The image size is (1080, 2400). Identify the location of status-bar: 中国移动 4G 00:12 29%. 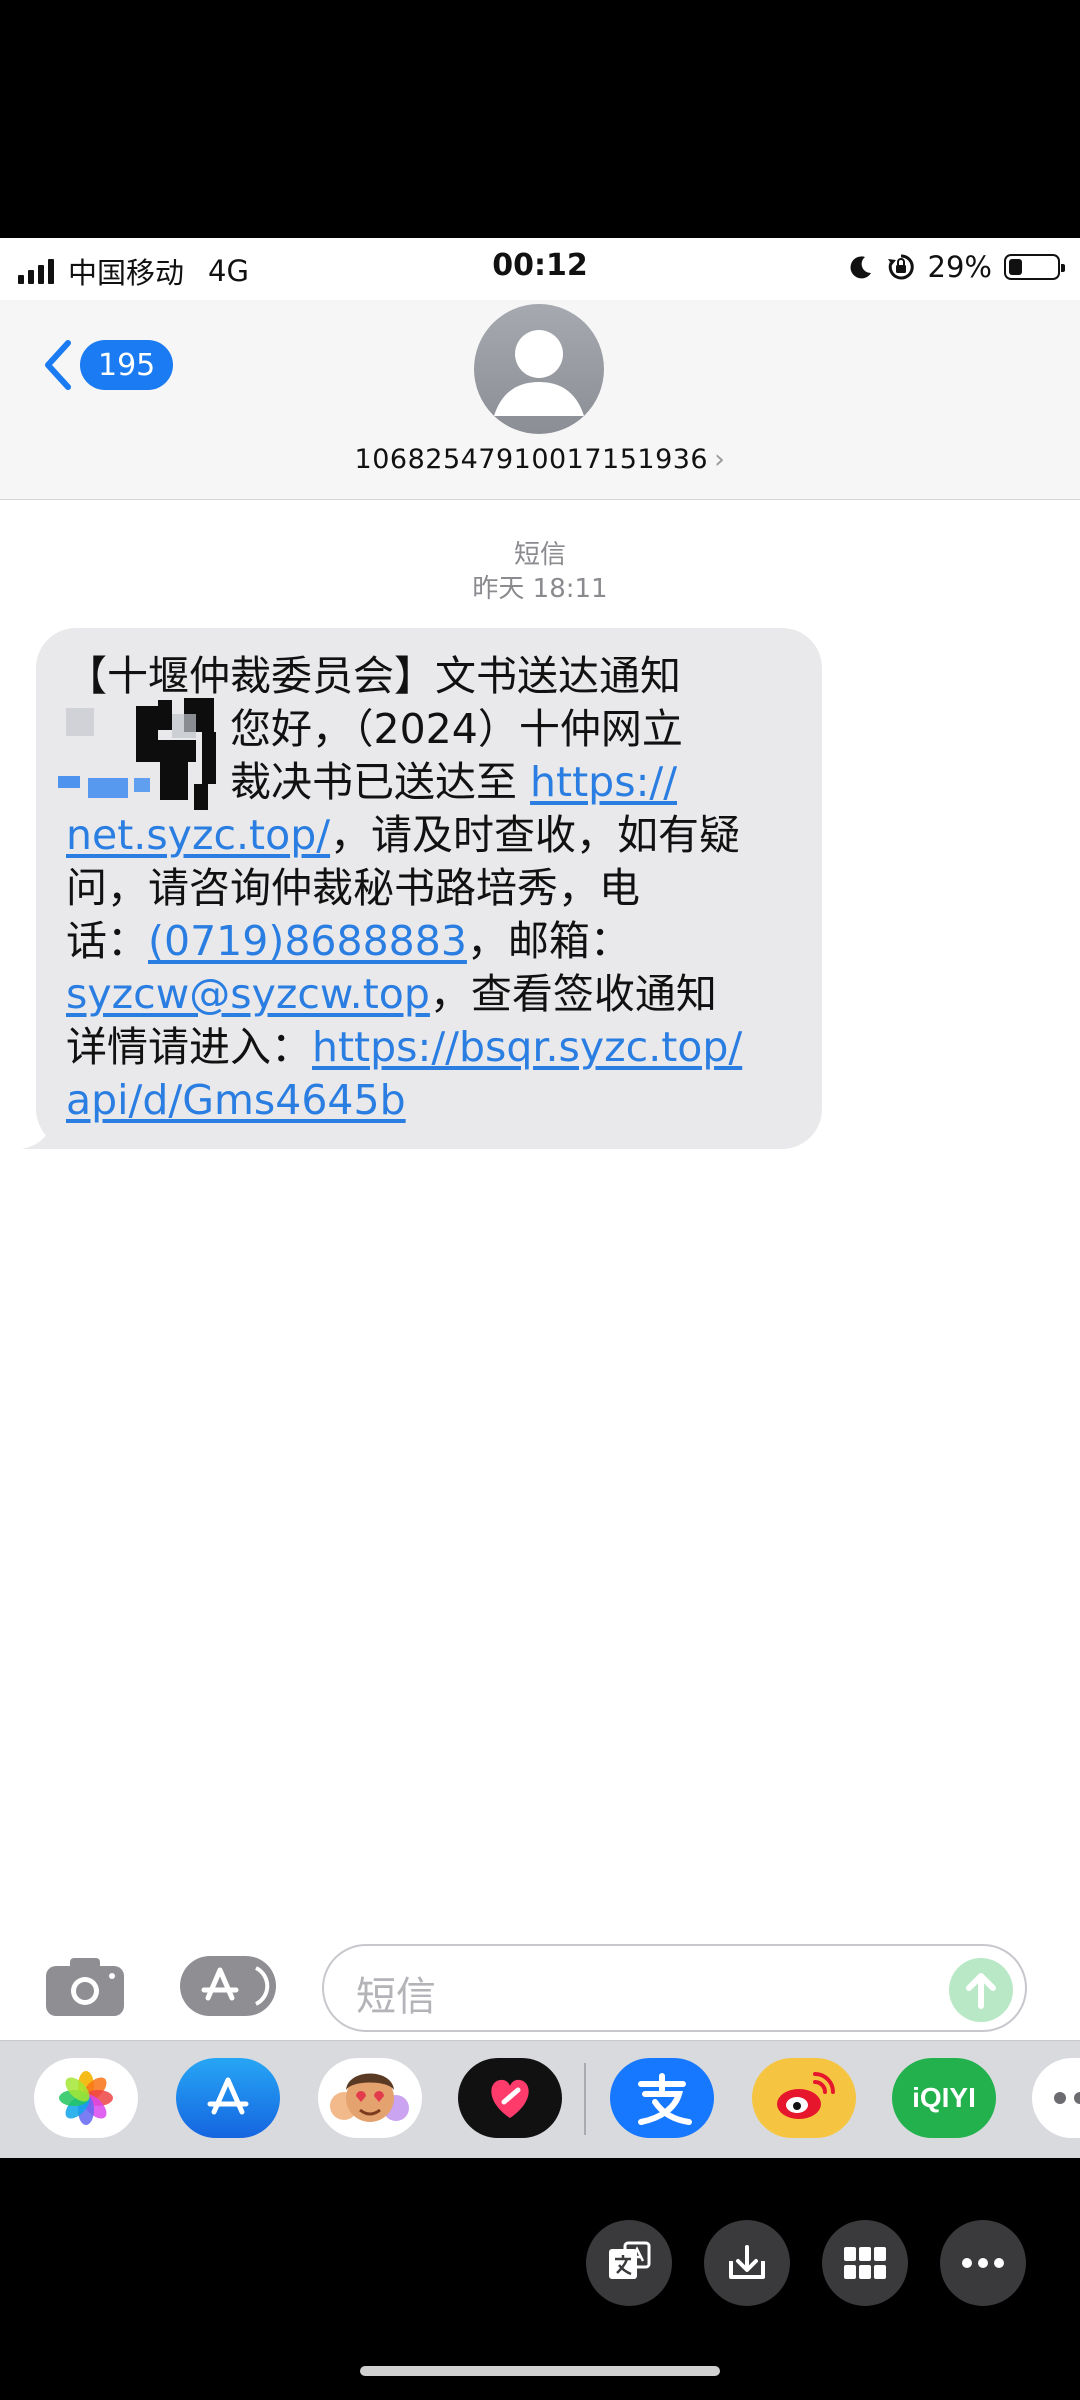
(540, 269).